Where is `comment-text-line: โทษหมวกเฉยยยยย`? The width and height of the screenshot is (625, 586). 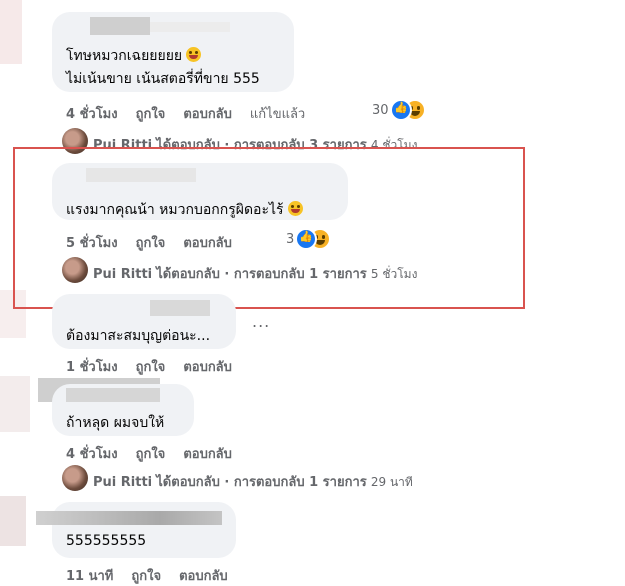 comment-text-line: โทษหมวกเฉยยยยย is located at coordinates (134, 56).